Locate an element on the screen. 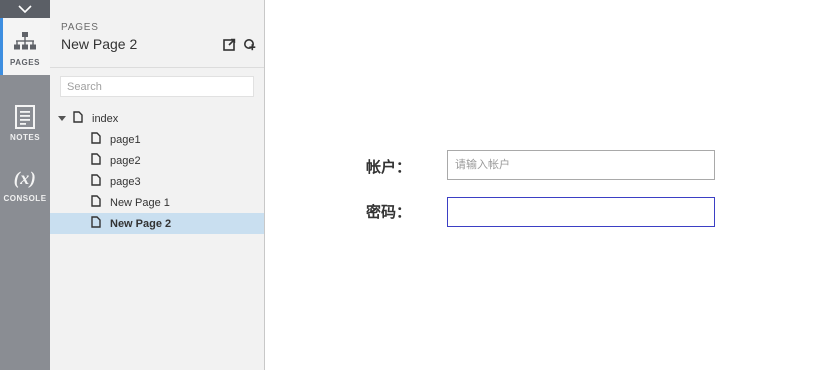 The height and width of the screenshot is (370, 818). rail-item-pages: PAGES is located at coordinates (25, 46).